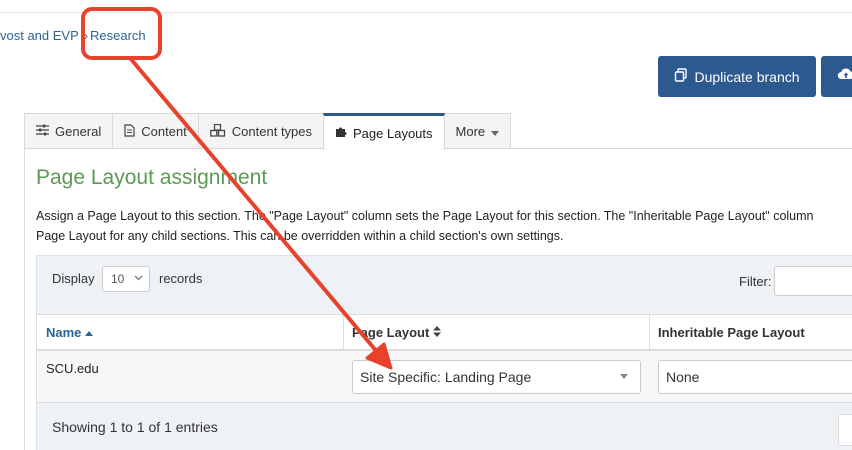 This screenshot has width=852, height=450. Describe the element at coordinates (836, 76) in the screenshot. I see `upload-button` at that location.